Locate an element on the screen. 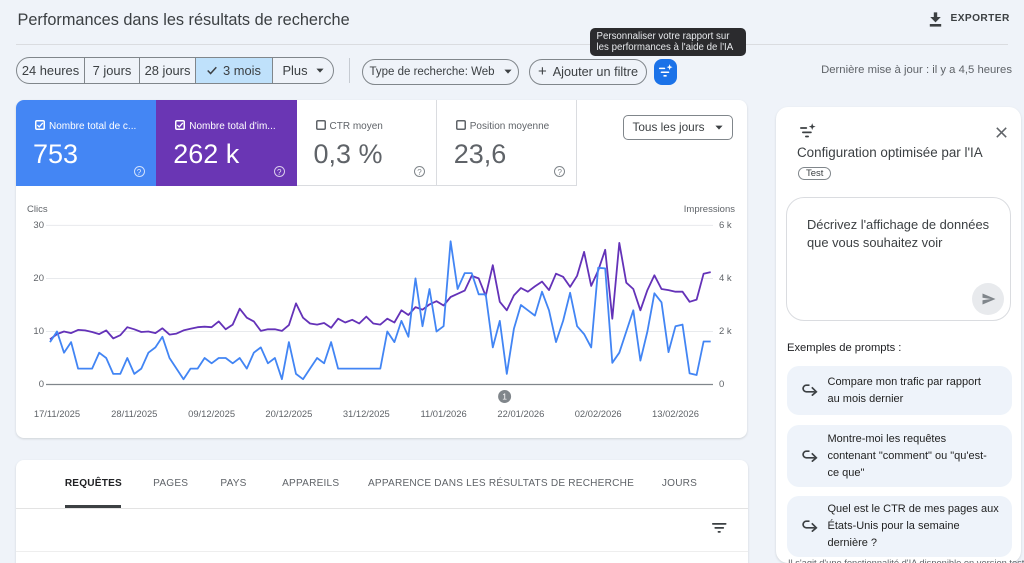 The image size is (1024, 563). svg-text: 1 is located at coordinates (504, 397).